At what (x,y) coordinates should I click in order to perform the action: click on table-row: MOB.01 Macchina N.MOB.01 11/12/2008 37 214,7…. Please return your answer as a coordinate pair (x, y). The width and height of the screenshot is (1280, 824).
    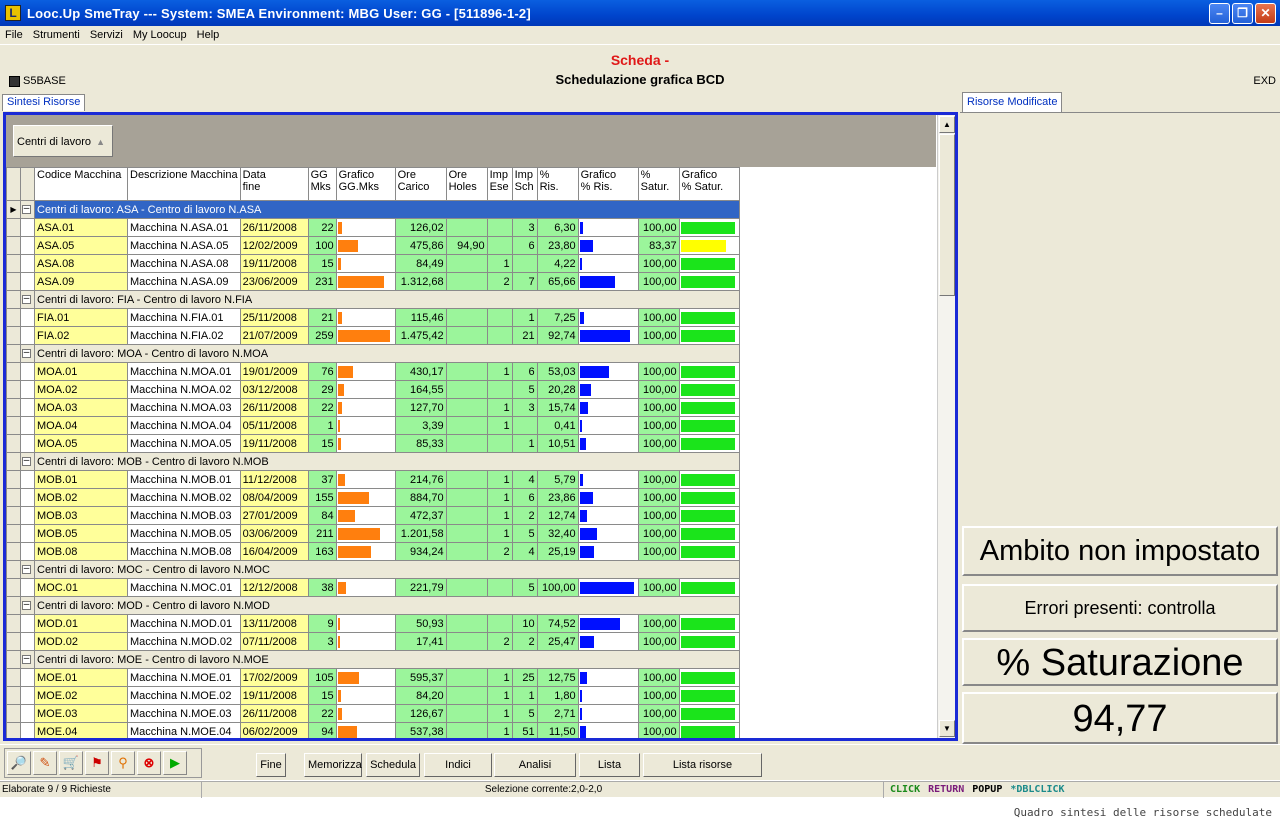
    Looking at the image, I should click on (373, 479).